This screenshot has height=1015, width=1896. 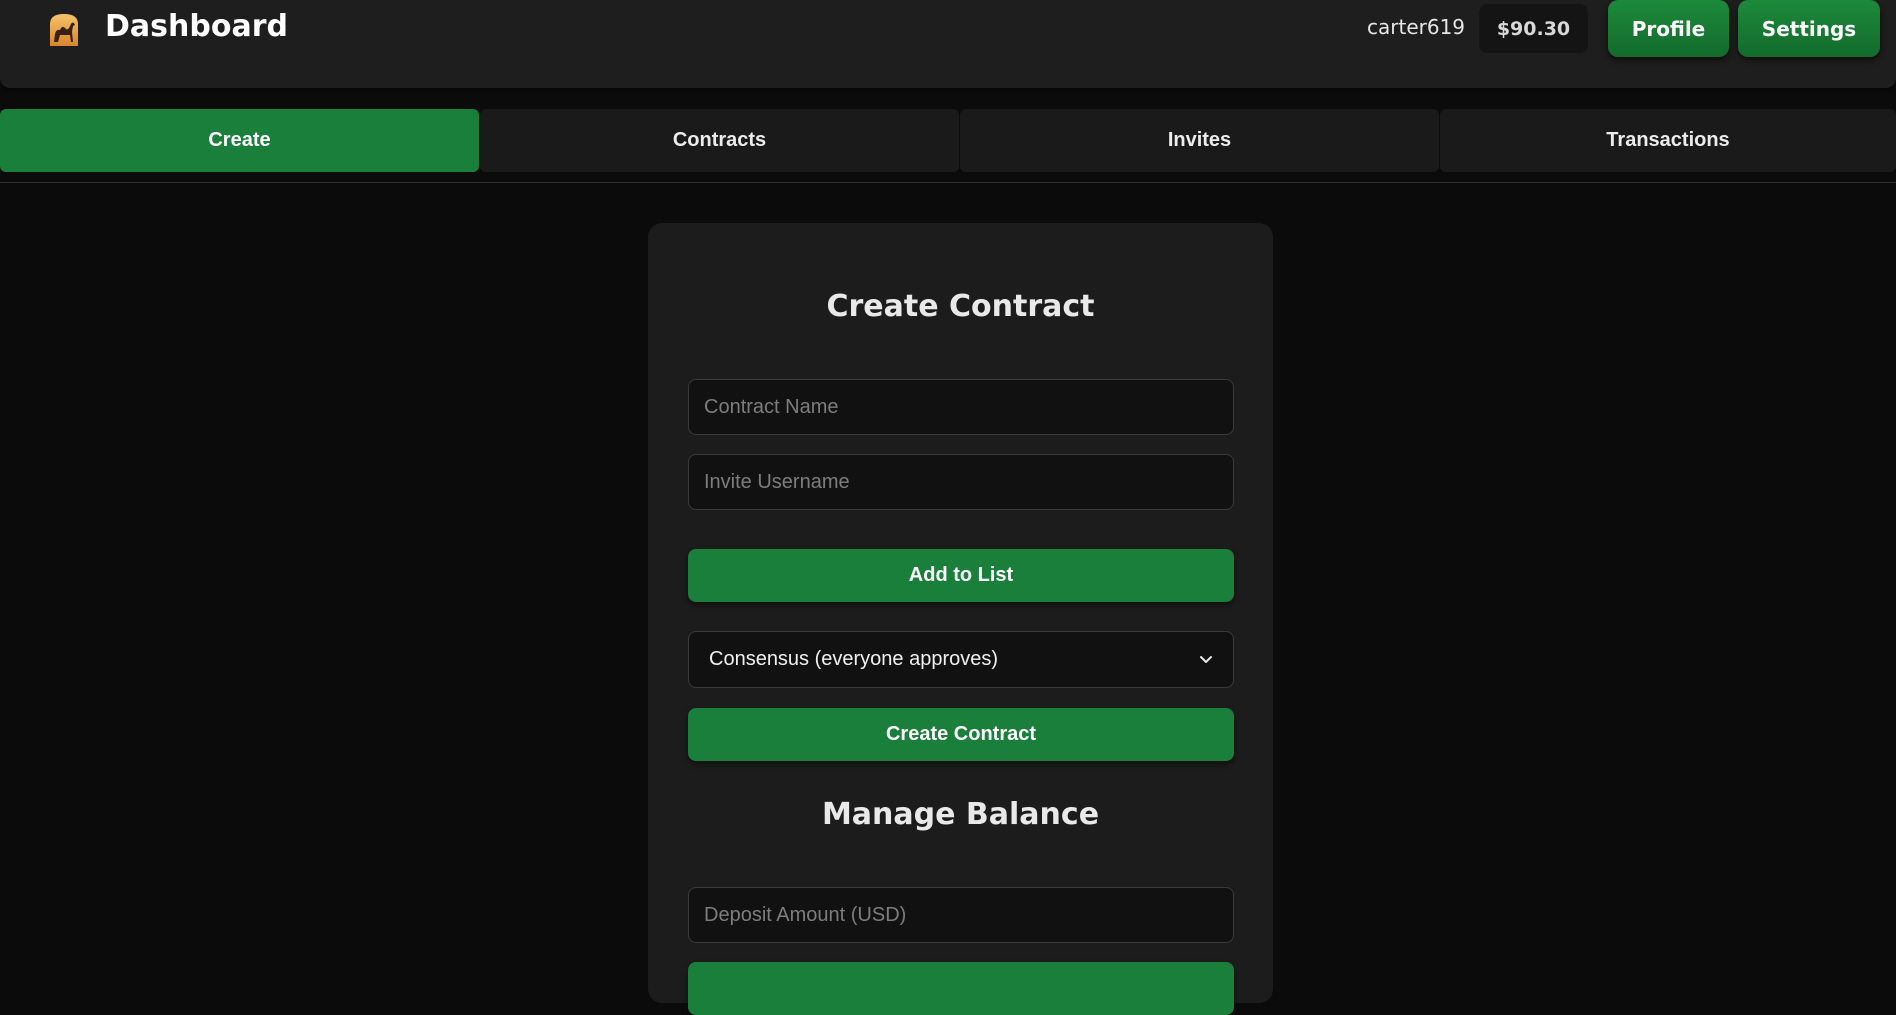 I want to click on tab-contracts: Contracts, so click(x=719, y=140).